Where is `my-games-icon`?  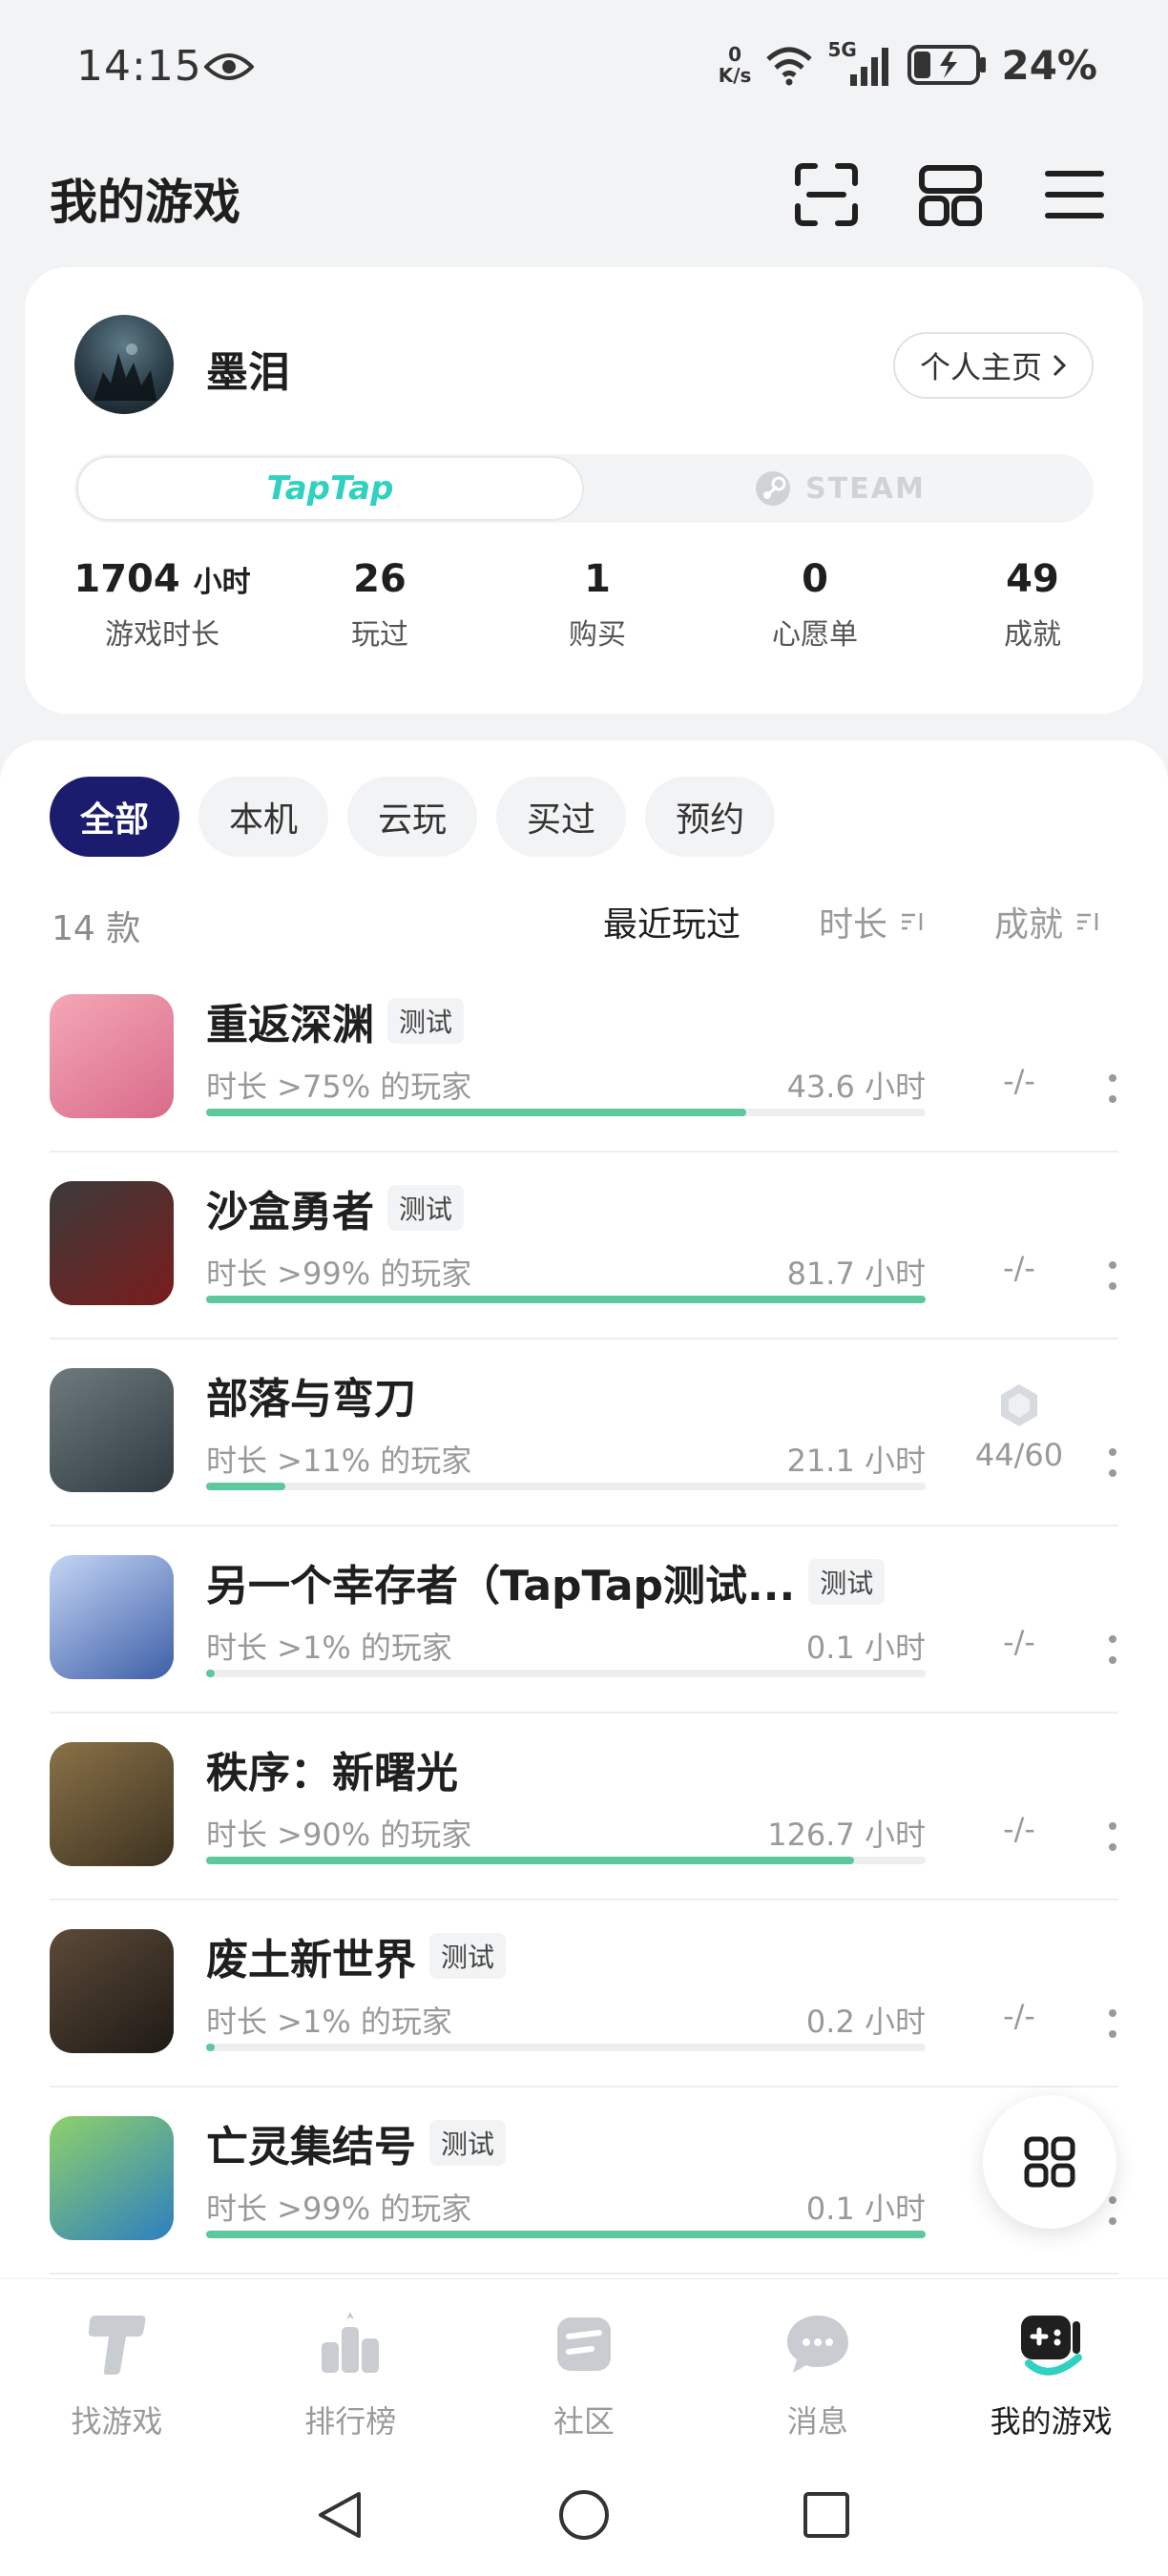
my-games-icon is located at coordinates (1051, 2346).